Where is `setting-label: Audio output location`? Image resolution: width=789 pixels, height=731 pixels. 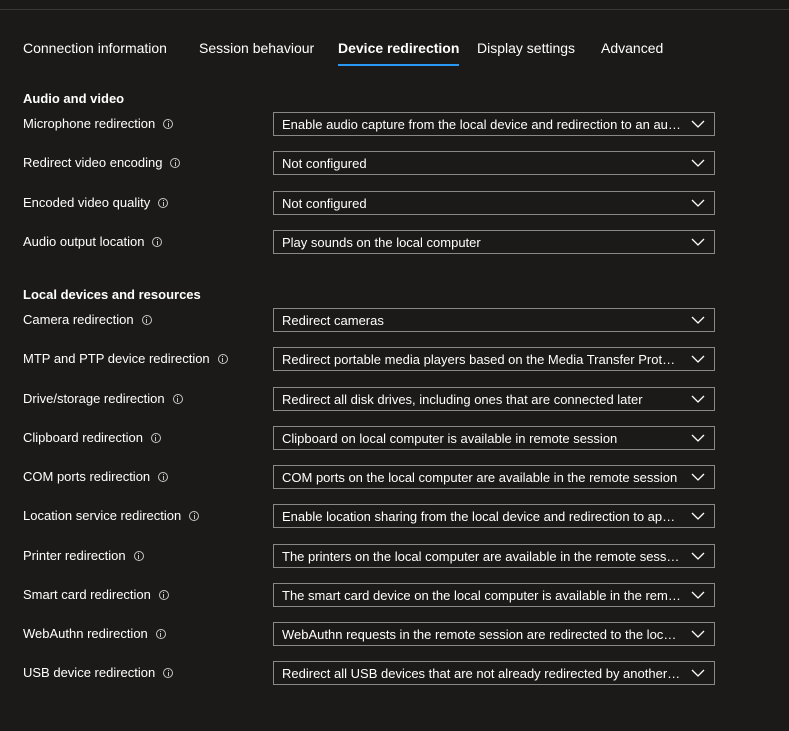
setting-label: Audio output location is located at coordinates (84, 241).